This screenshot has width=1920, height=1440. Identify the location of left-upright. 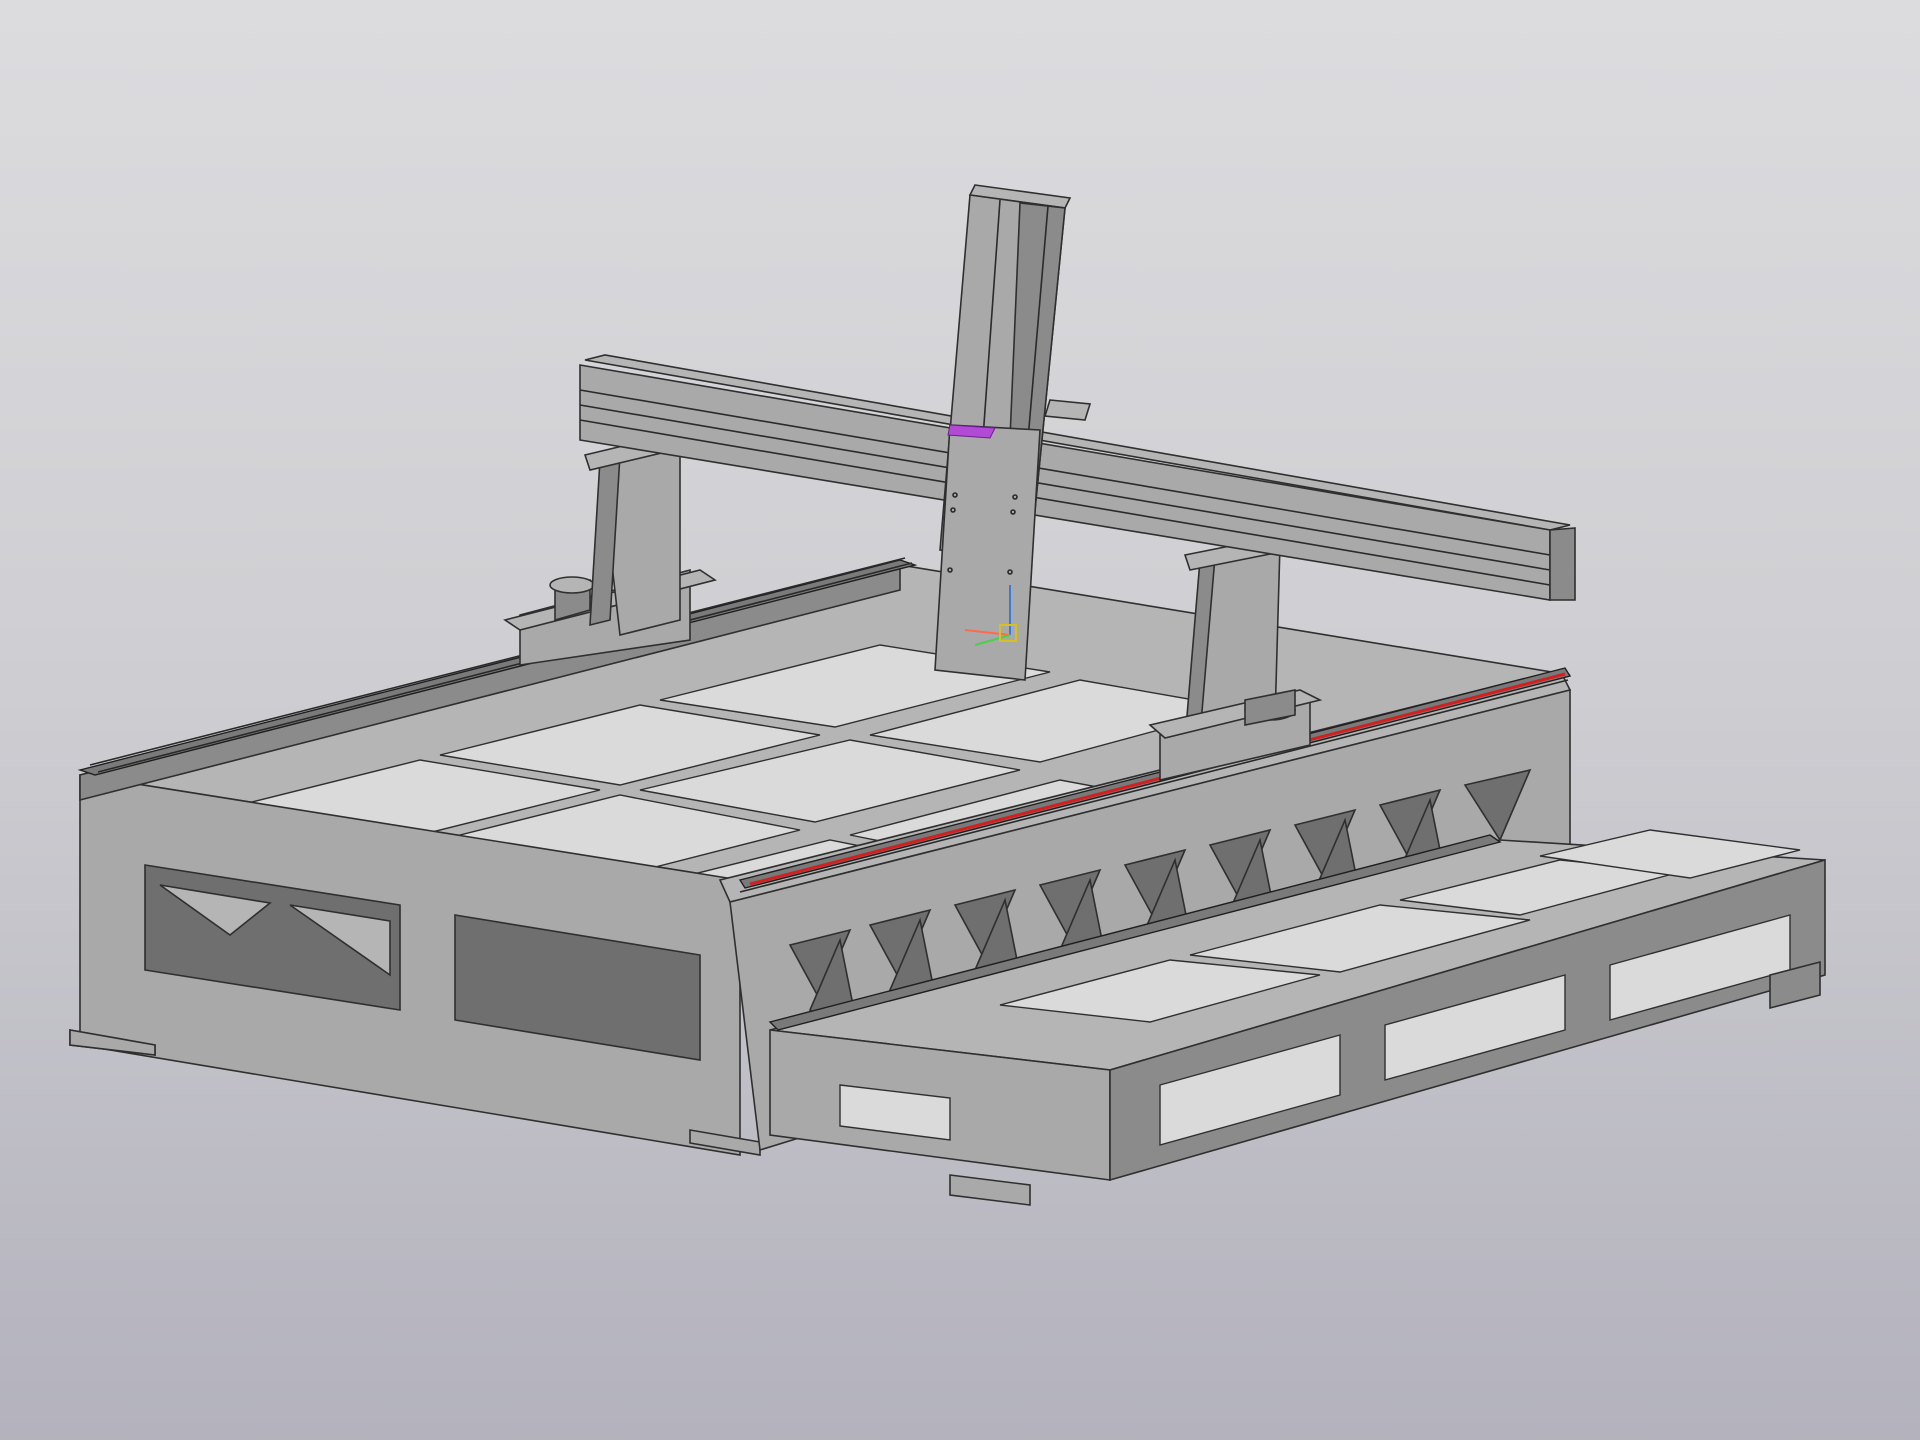
(640, 532).